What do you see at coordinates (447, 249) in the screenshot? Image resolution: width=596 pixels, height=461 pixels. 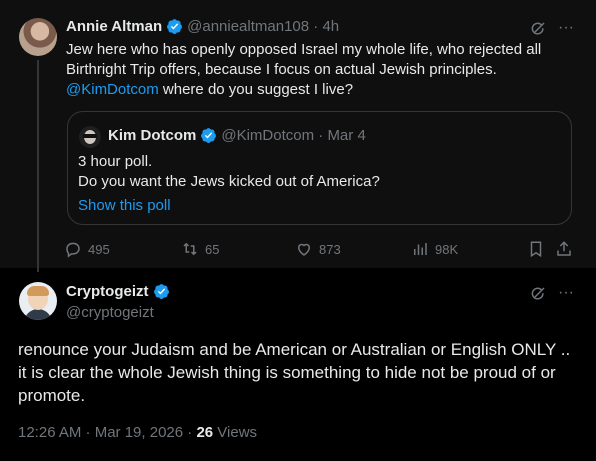 I see `views-count: 98K` at bounding box center [447, 249].